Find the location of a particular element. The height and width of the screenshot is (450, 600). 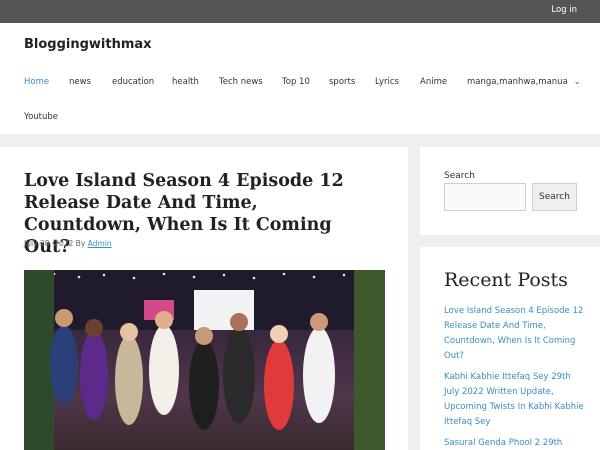

search-button: Search is located at coordinates (554, 197).